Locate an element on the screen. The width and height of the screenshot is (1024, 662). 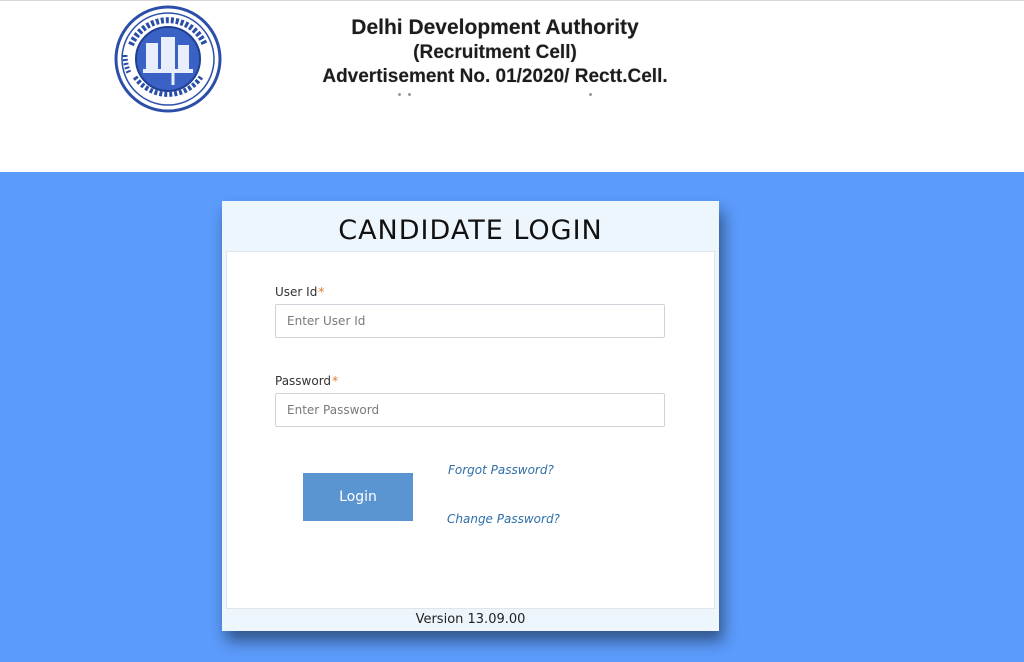
login-button: Login is located at coordinates (358, 497).